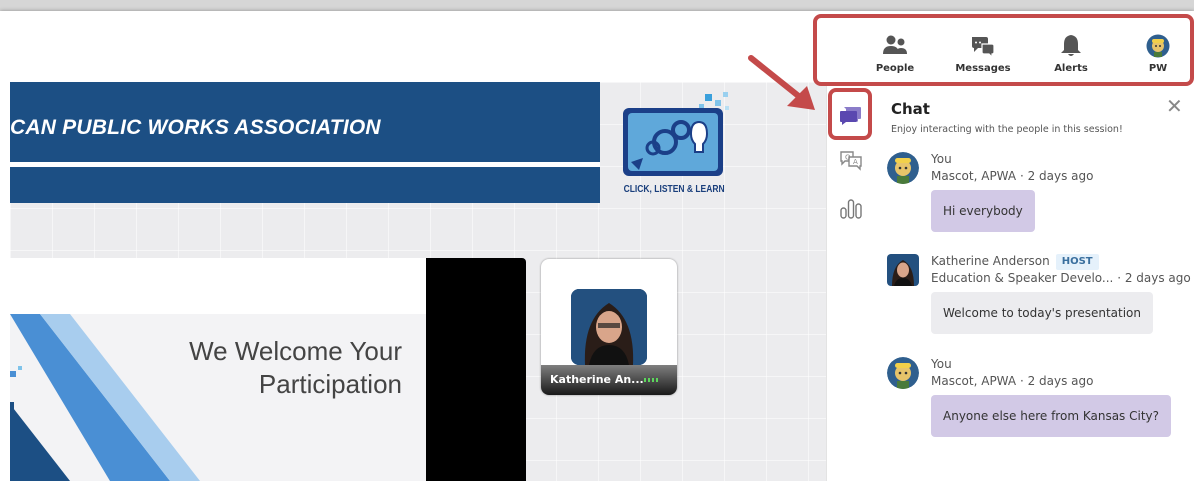 Image resolution: width=1194 pixels, height=481 pixels. I want to click on slide-header-area, so click(218, 286).